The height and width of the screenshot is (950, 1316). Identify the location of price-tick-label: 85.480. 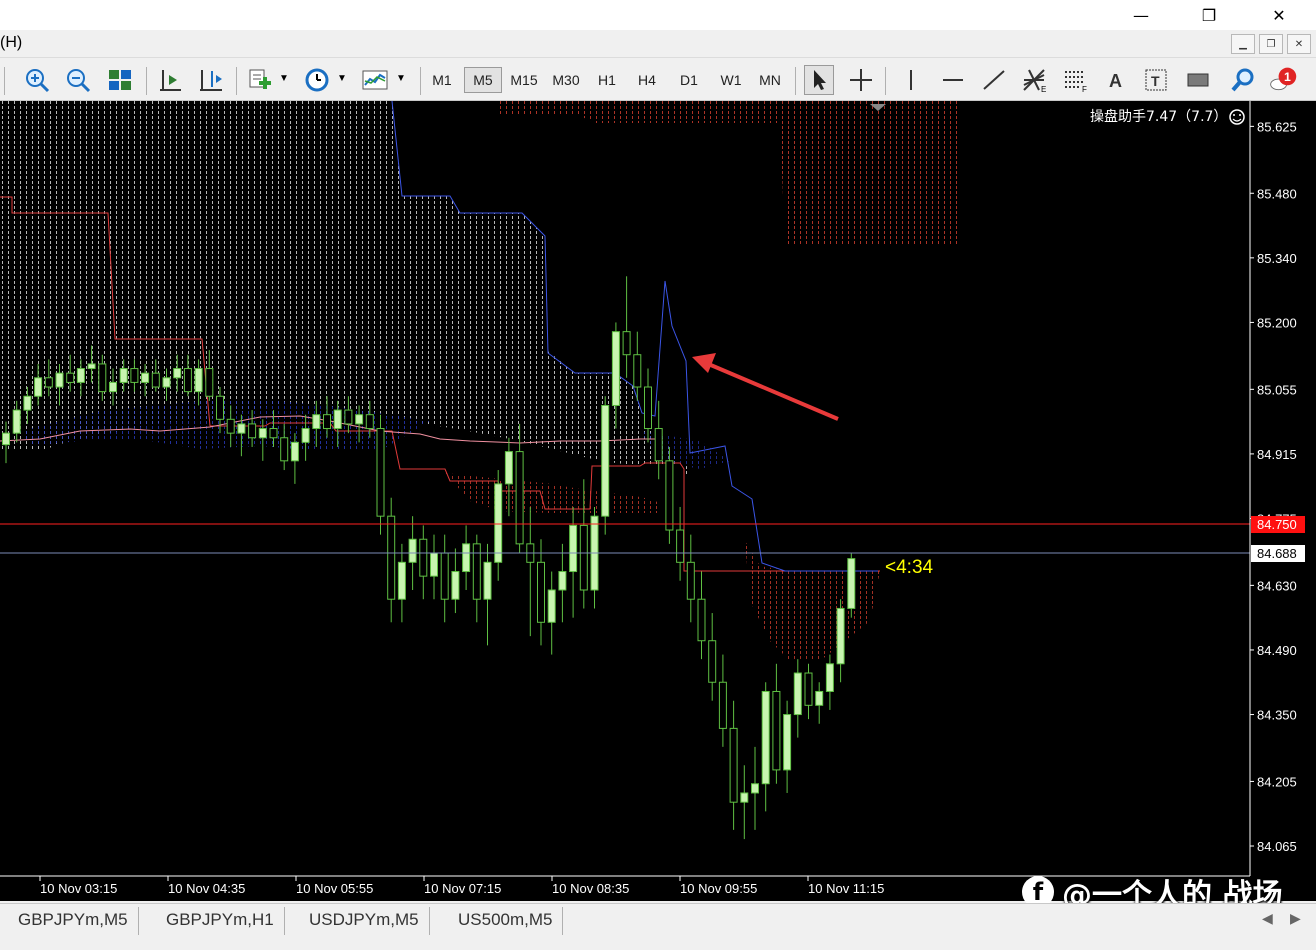
(1277, 193).